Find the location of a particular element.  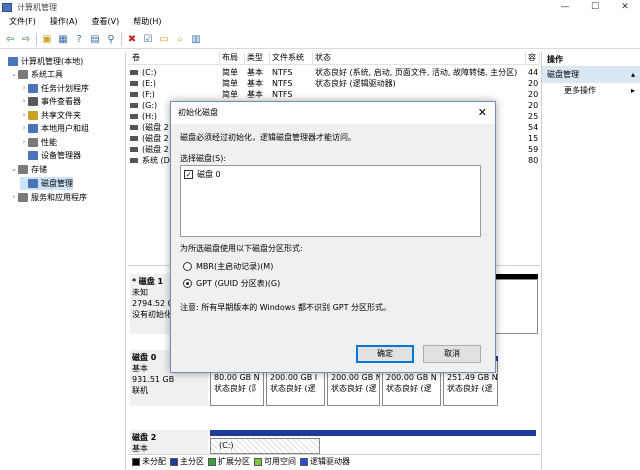

tree-item-label: 存储 is located at coordinates (39, 169).